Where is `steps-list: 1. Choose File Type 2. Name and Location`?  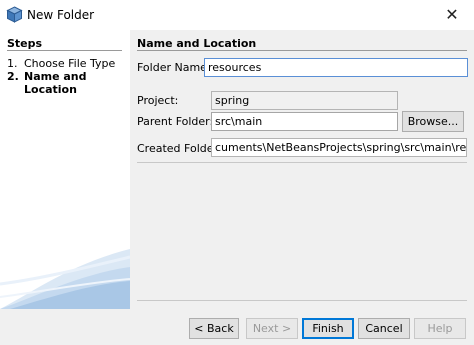
steps-list: 1. Choose File Type 2. Name and Location is located at coordinates (67, 76).